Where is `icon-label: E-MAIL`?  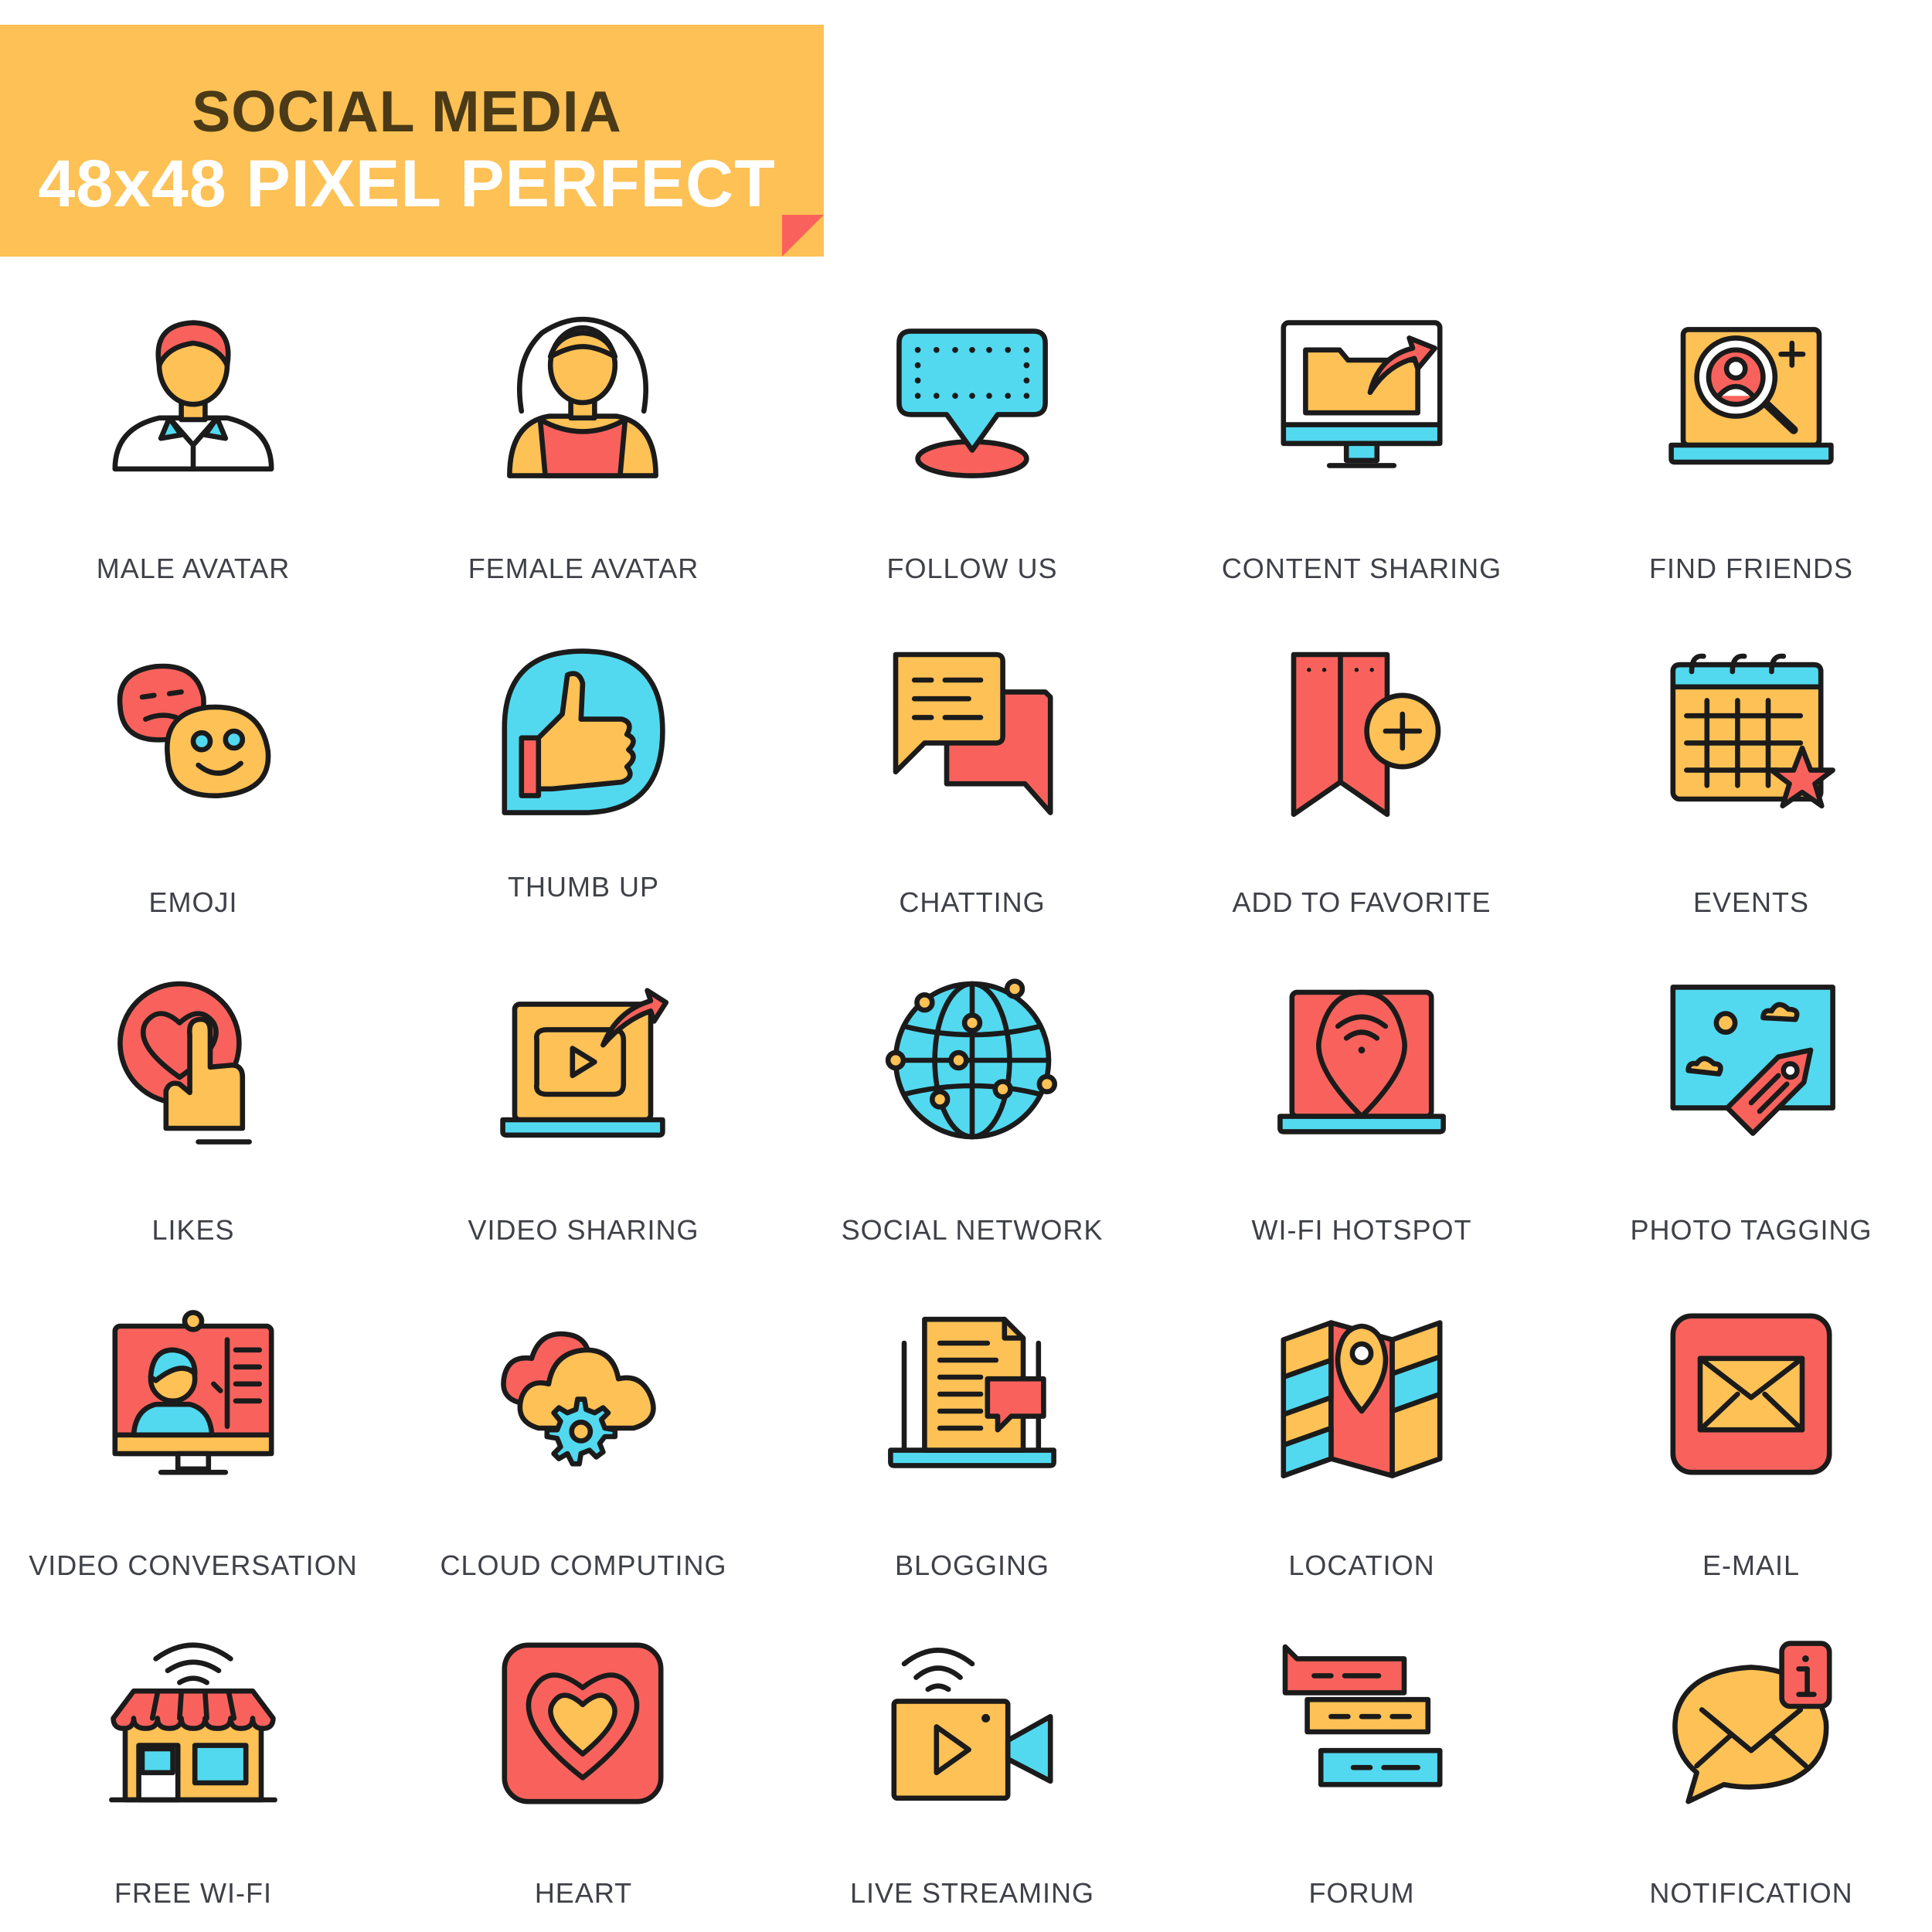
icon-label: E-MAIL is located at coordinates (1752, 1565).